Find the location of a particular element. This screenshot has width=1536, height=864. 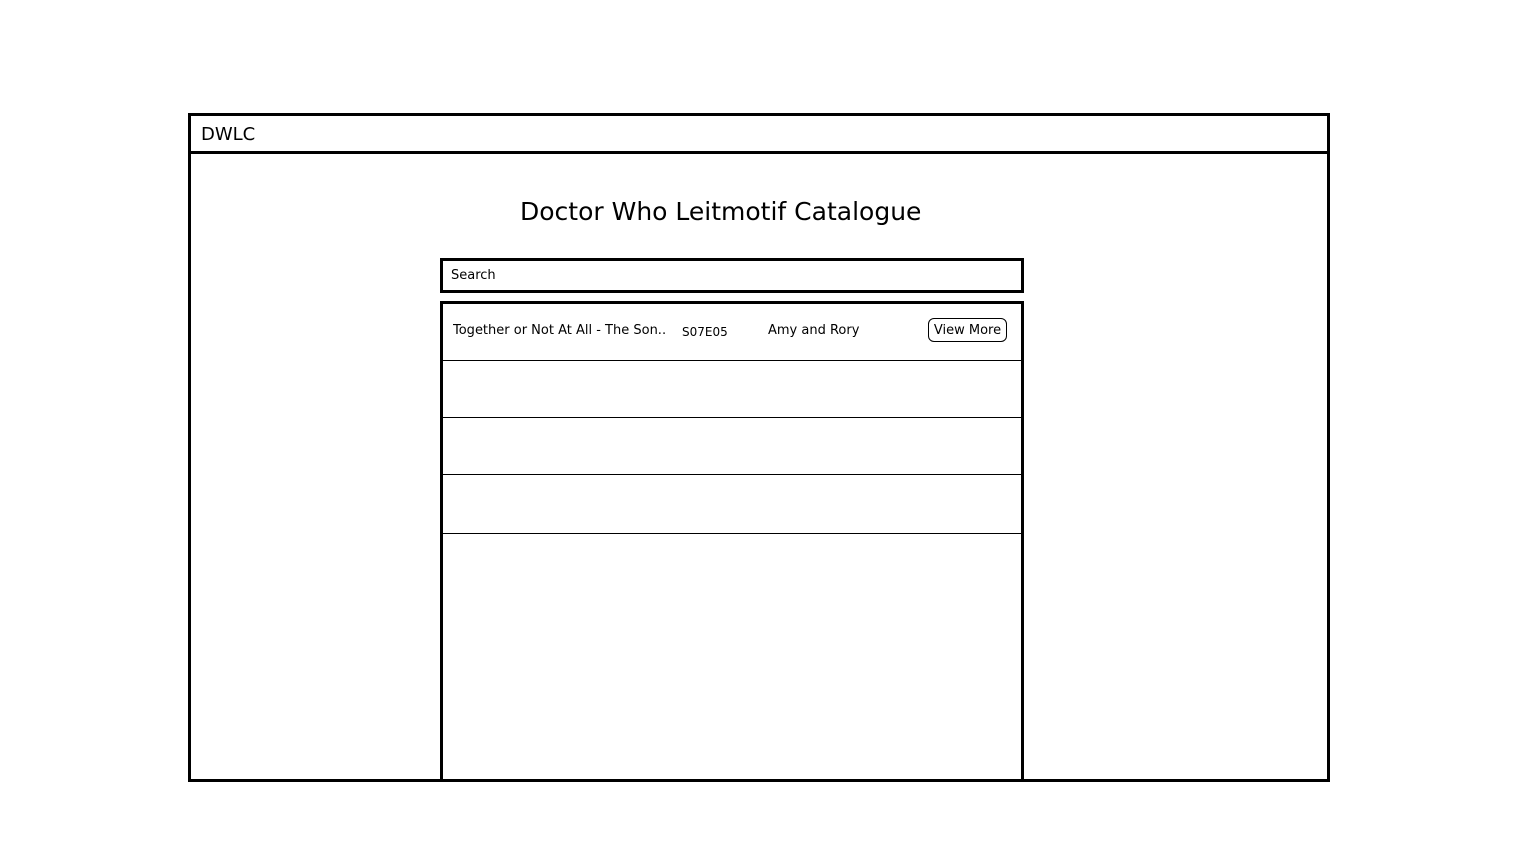

search-input is located at coordinates (732, 275).